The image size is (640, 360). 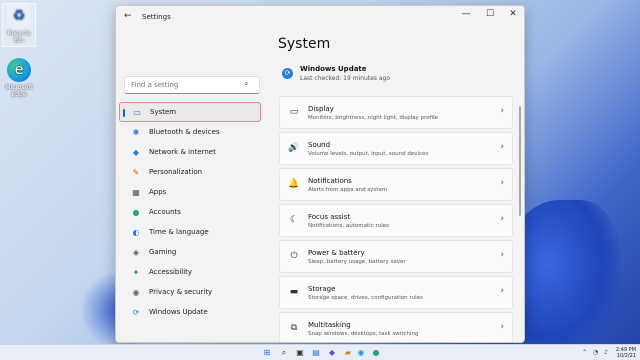 I want to click on system-tray: ⌃ ◔ ♪, so click(x=596, y=352).